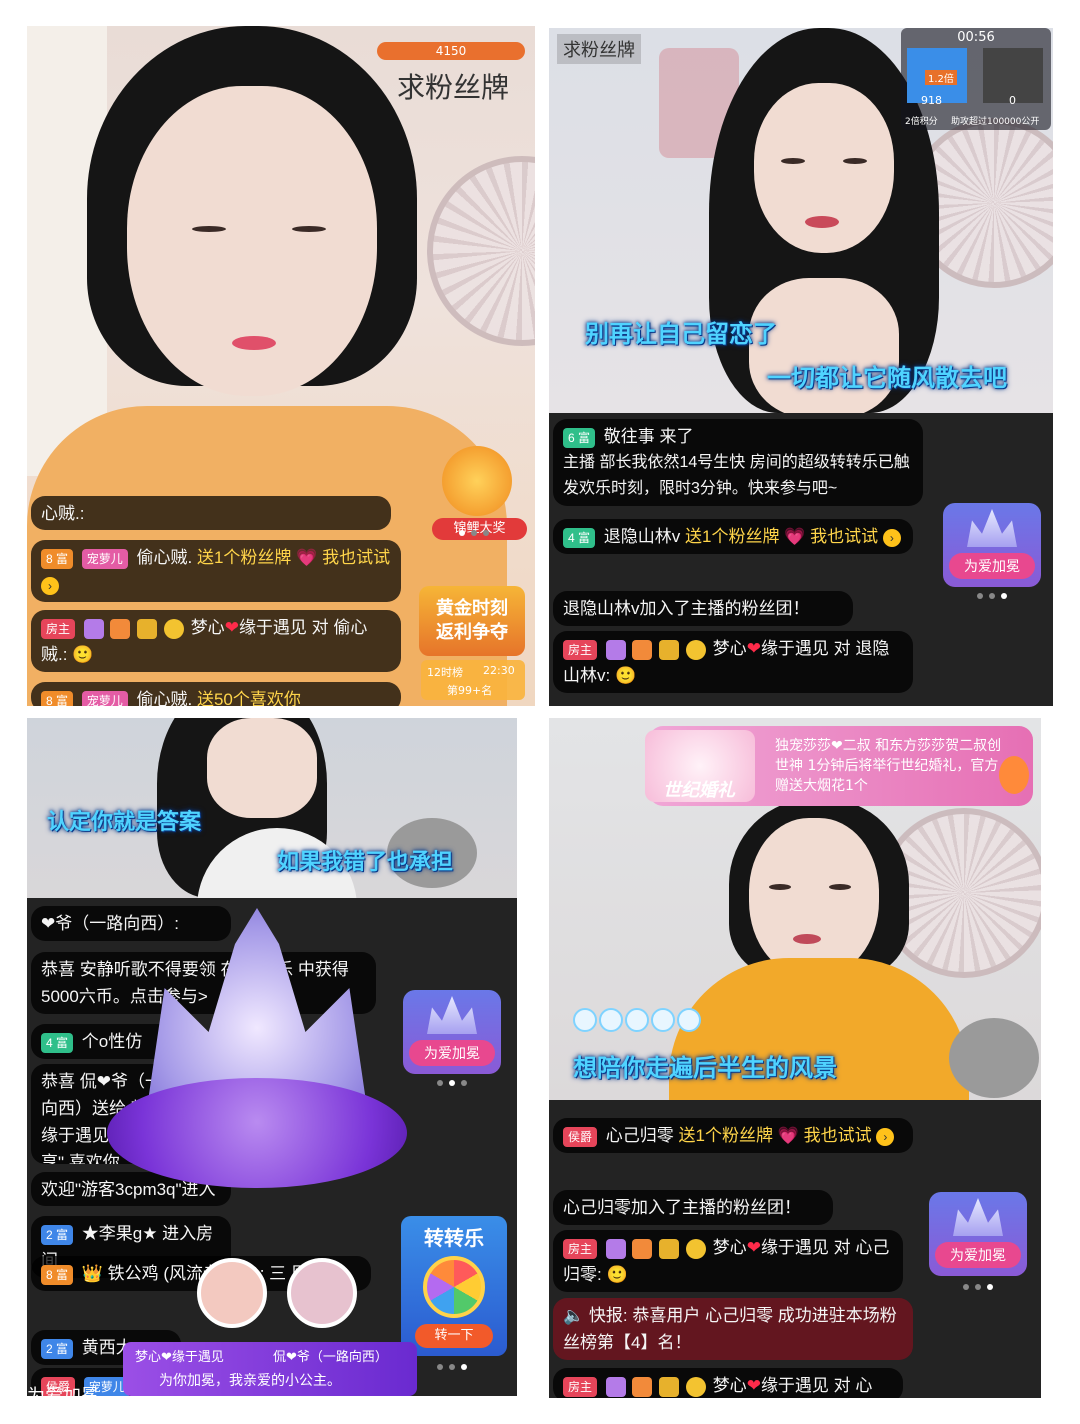 This screenshot has width=1080, height=1424. I want to click on lyric-line: 想陪你走遍后半生的风景, so click(705, 1068).